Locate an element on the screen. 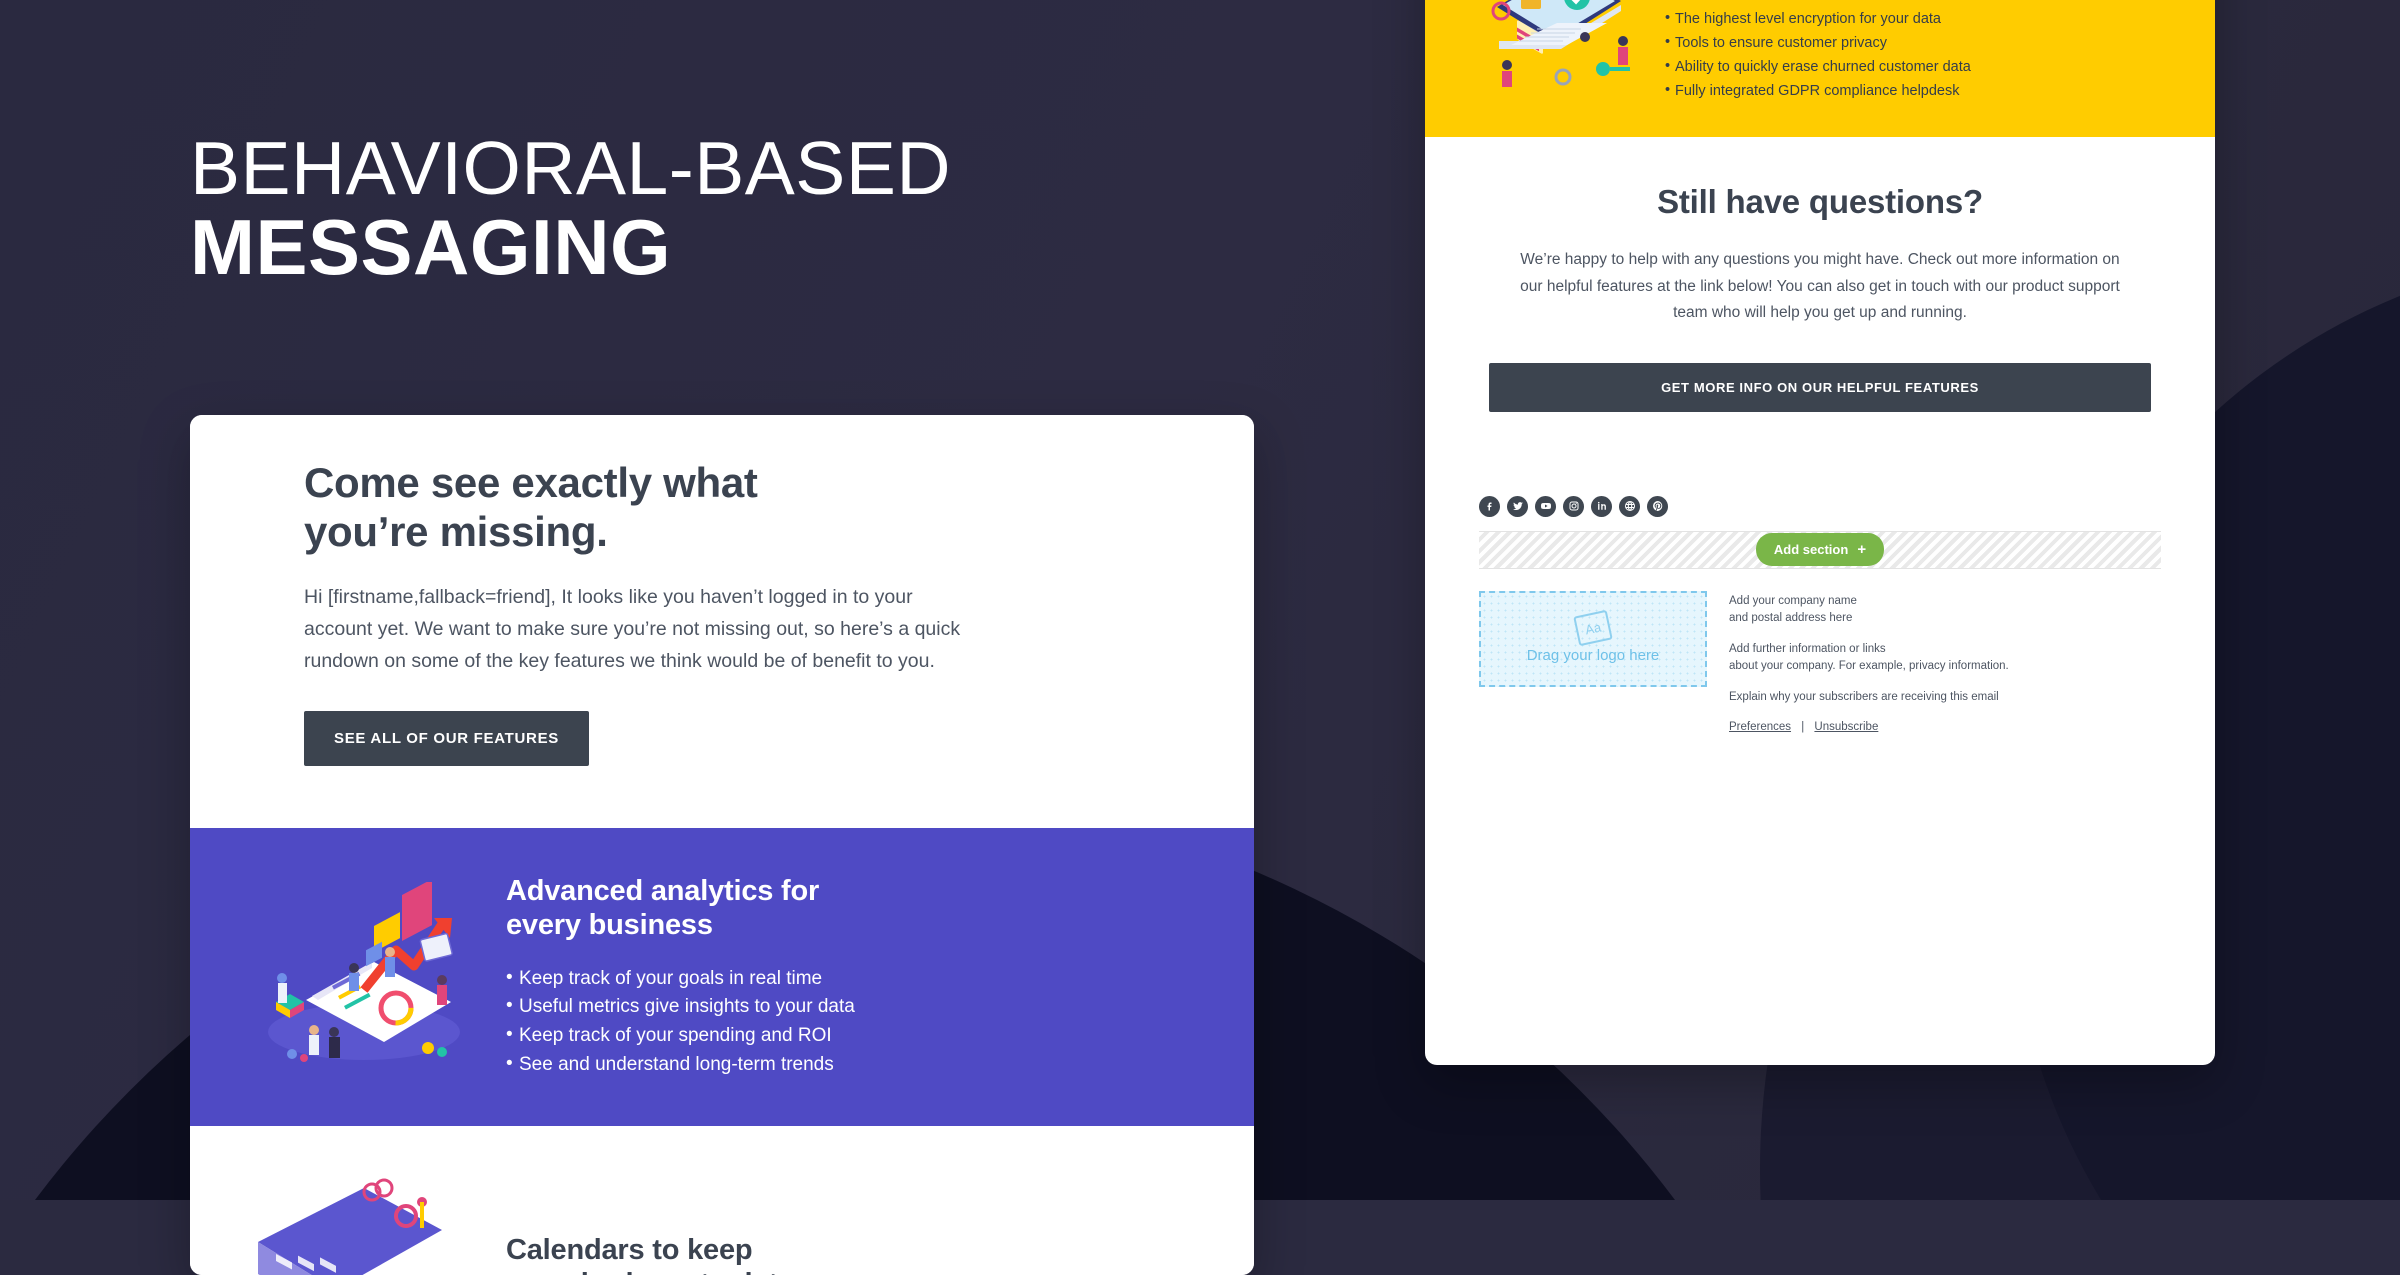 The width and height of the screenshot is (2400, 1275). linkedin-icon is located at coordinates (1601, 506).